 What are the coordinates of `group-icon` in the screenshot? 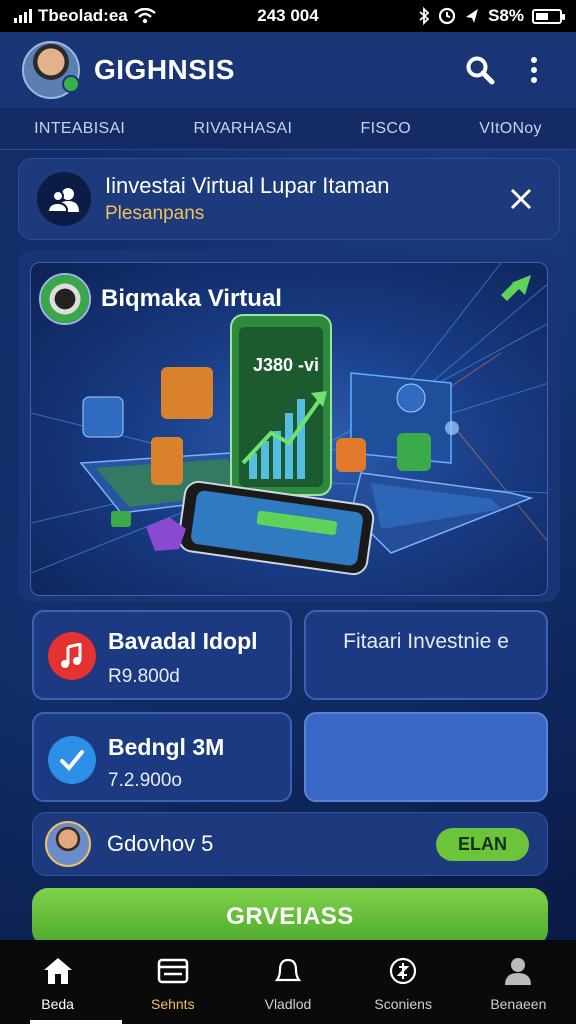 It's located at (64, 199).